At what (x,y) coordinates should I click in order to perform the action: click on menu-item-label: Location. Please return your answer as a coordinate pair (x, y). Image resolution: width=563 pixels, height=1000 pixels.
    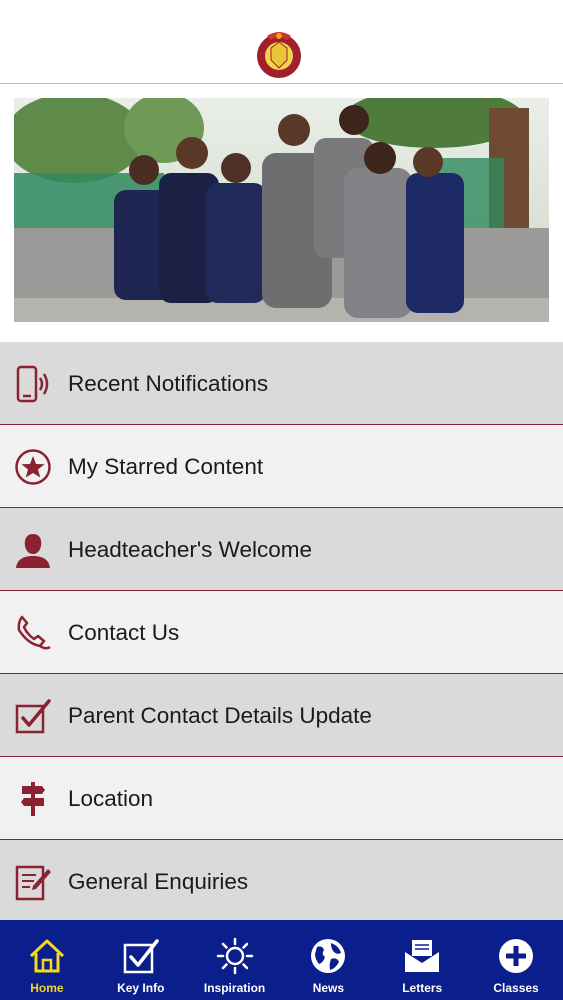
    Looking at the image, I should click on (111, 798).